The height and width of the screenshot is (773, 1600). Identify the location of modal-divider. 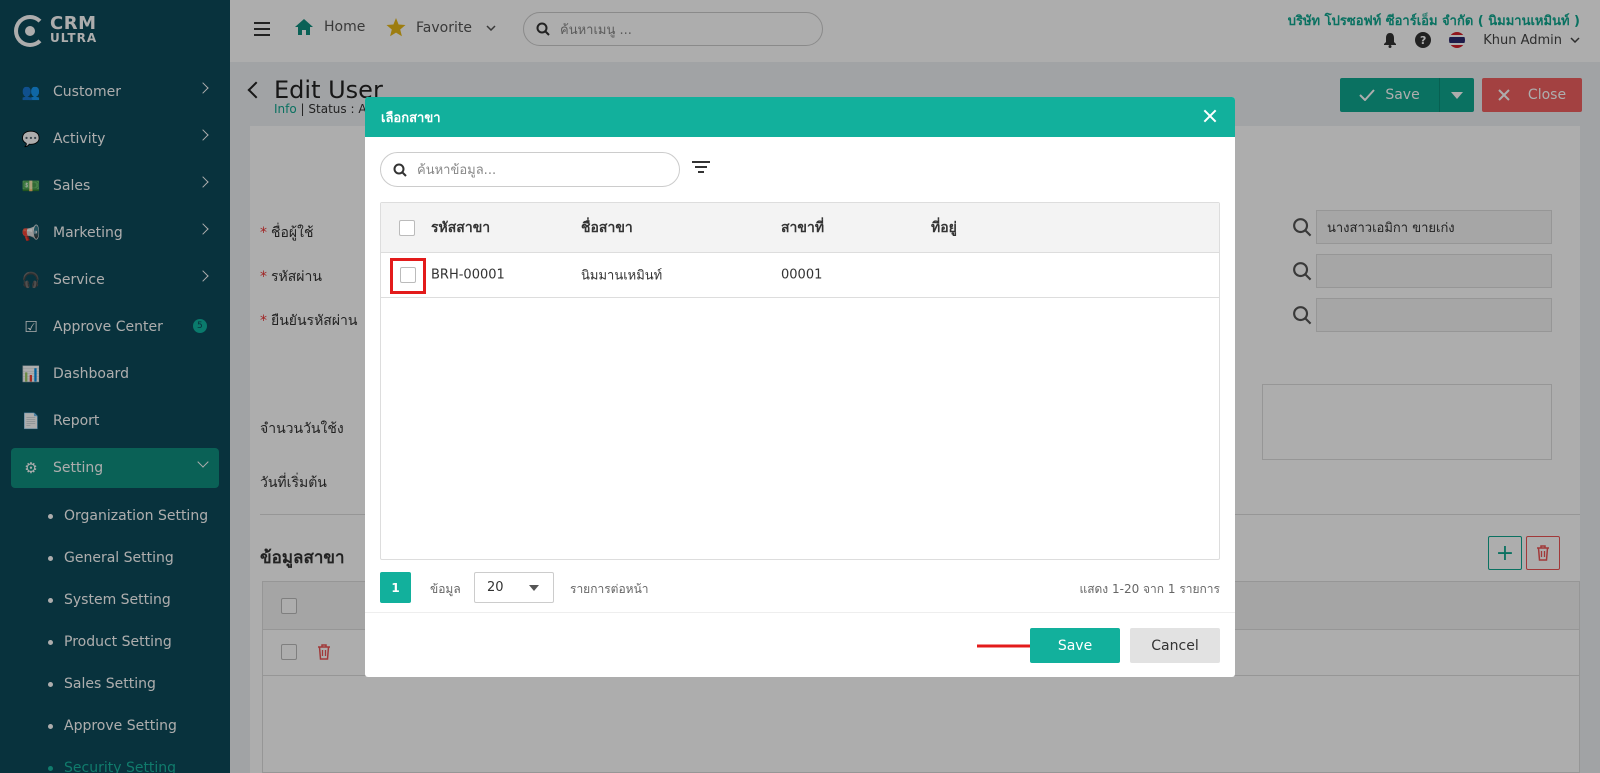
(800, 612).